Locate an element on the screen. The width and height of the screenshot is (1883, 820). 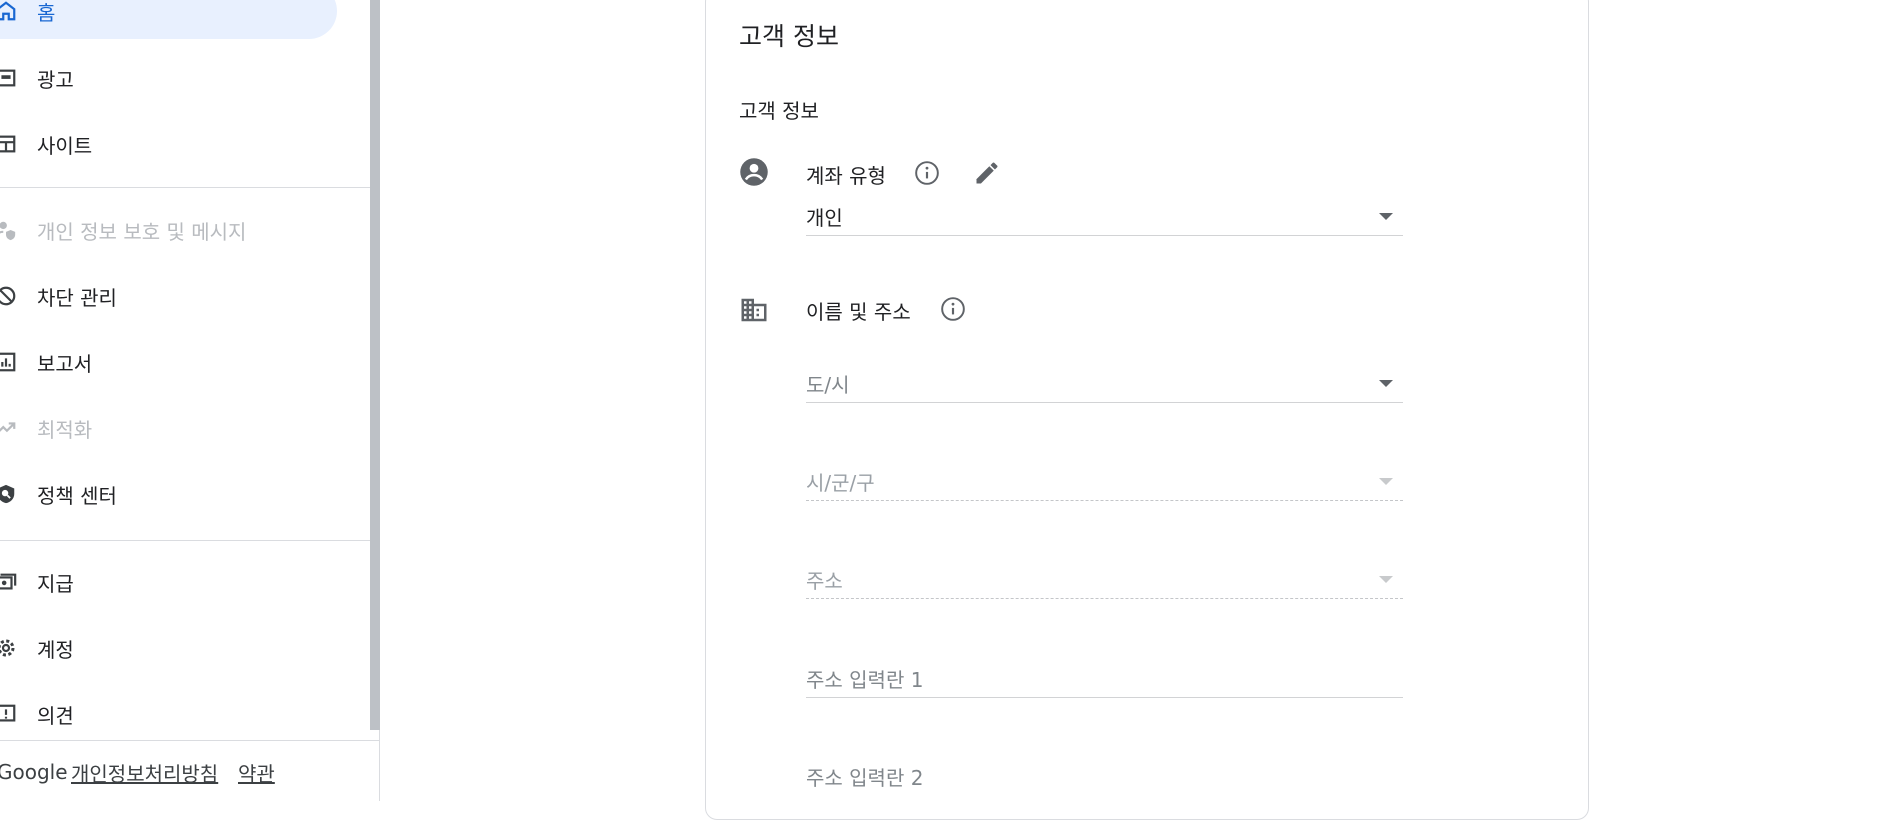
city-district-select: 시/군/구 is located at coordinates (1104, 481).